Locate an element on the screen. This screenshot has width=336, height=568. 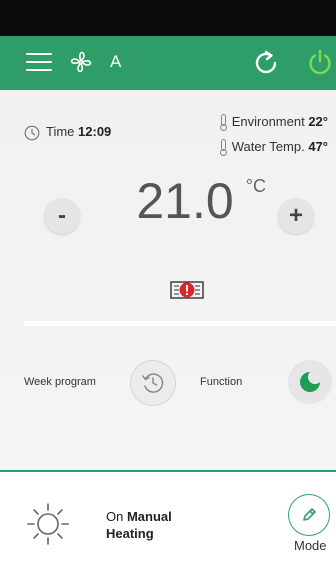
setpoint-value: 21.0 is located at coordinates (185, 201).